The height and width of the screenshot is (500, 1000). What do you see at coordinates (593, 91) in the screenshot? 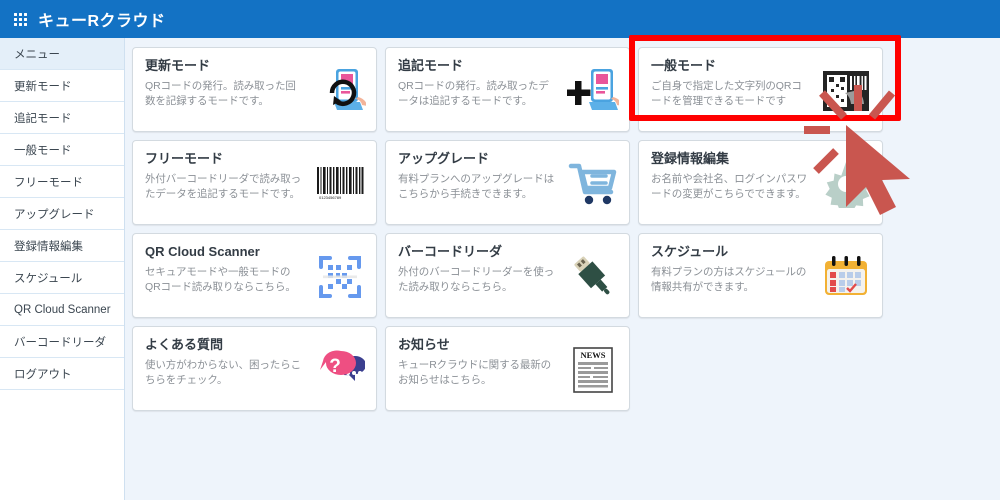
I see `phone-qr-plus-icon` at bounding box center [593, 91].